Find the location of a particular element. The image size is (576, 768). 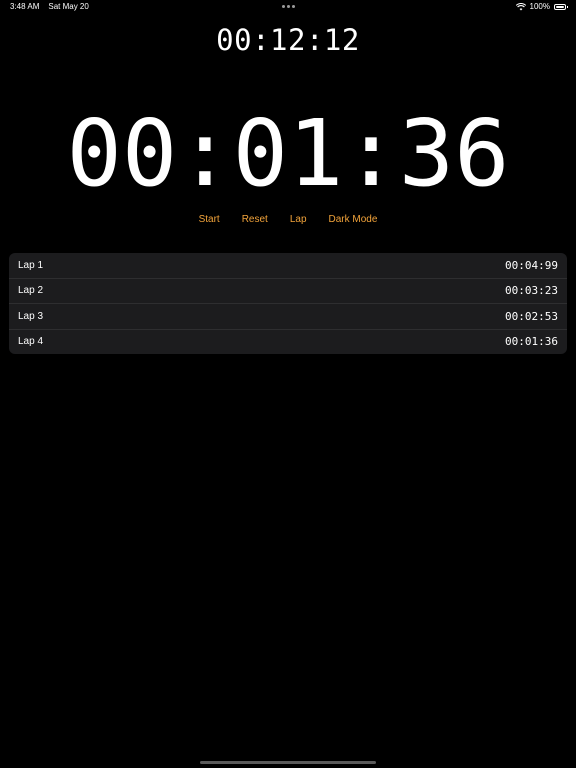

battery-icon is located at coordinates (561, 7).